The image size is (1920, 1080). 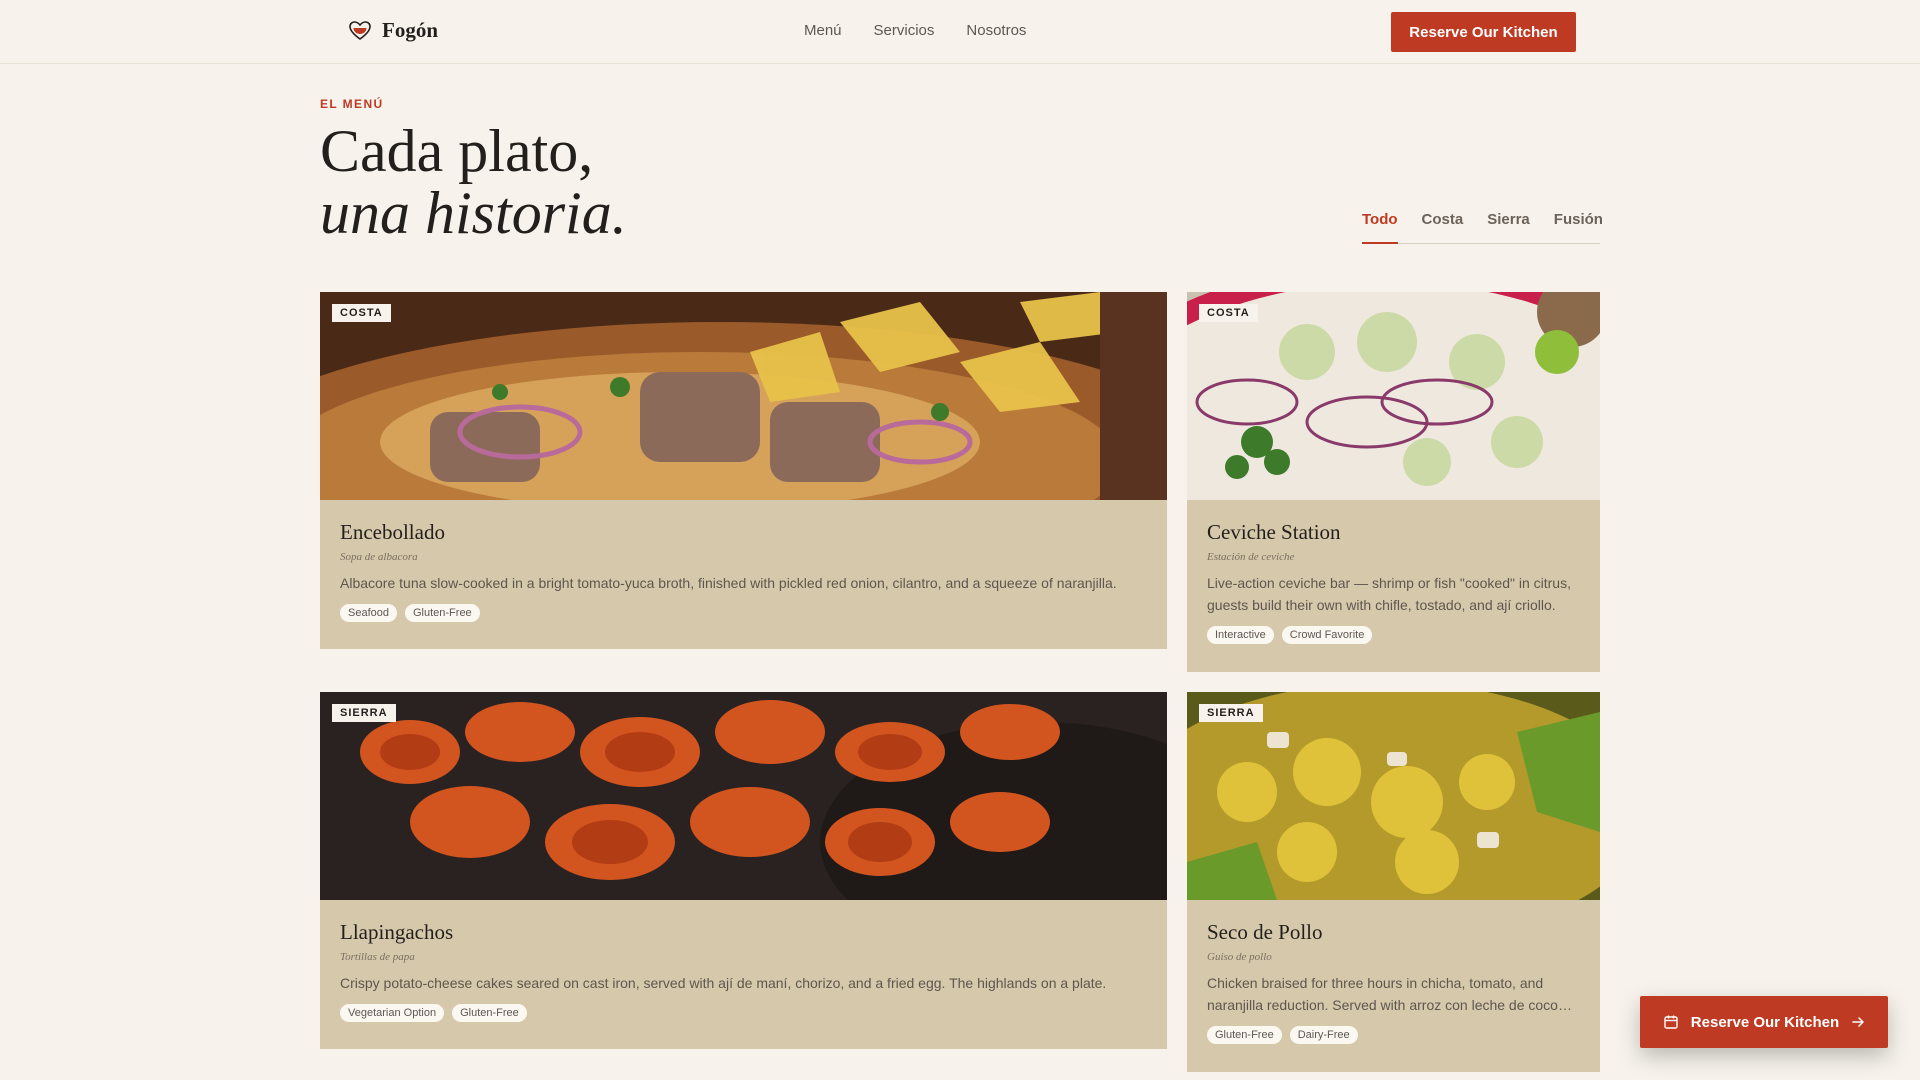 What do you see at coordinates (904, 30) in the screenshot?
I see `nav-link-services: Servicios` at bounding box center [904, 30].